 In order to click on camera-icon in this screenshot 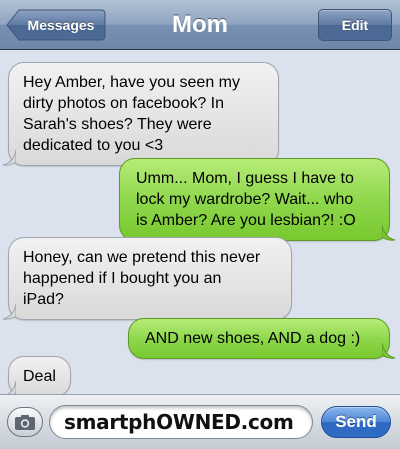, I will do `click(25, 422)`.